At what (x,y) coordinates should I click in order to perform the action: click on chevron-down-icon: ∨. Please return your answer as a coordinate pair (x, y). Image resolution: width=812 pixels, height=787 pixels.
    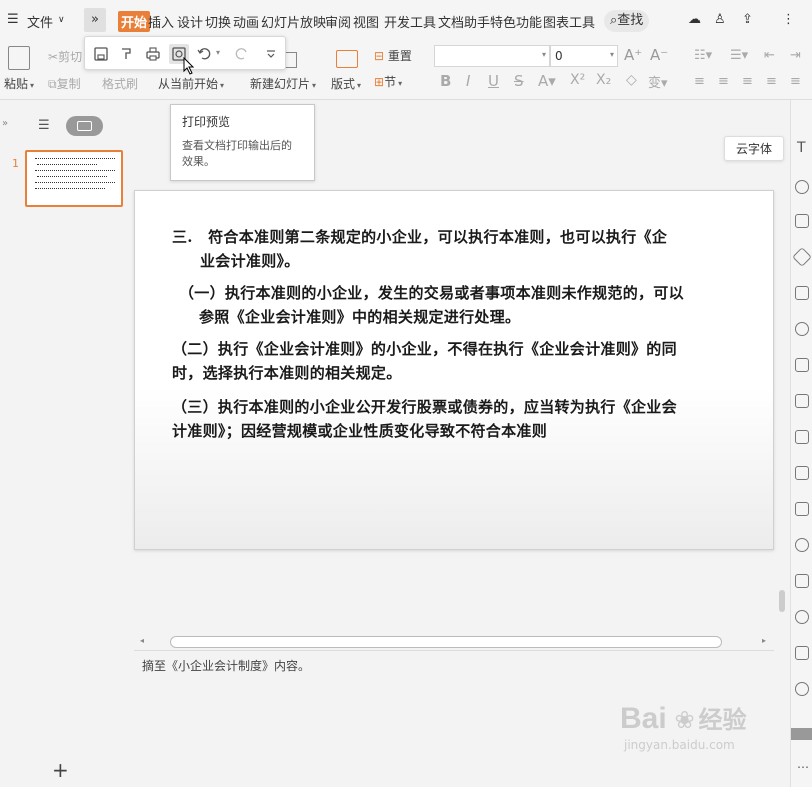
    Looking at the image, I should click on (61, 20).